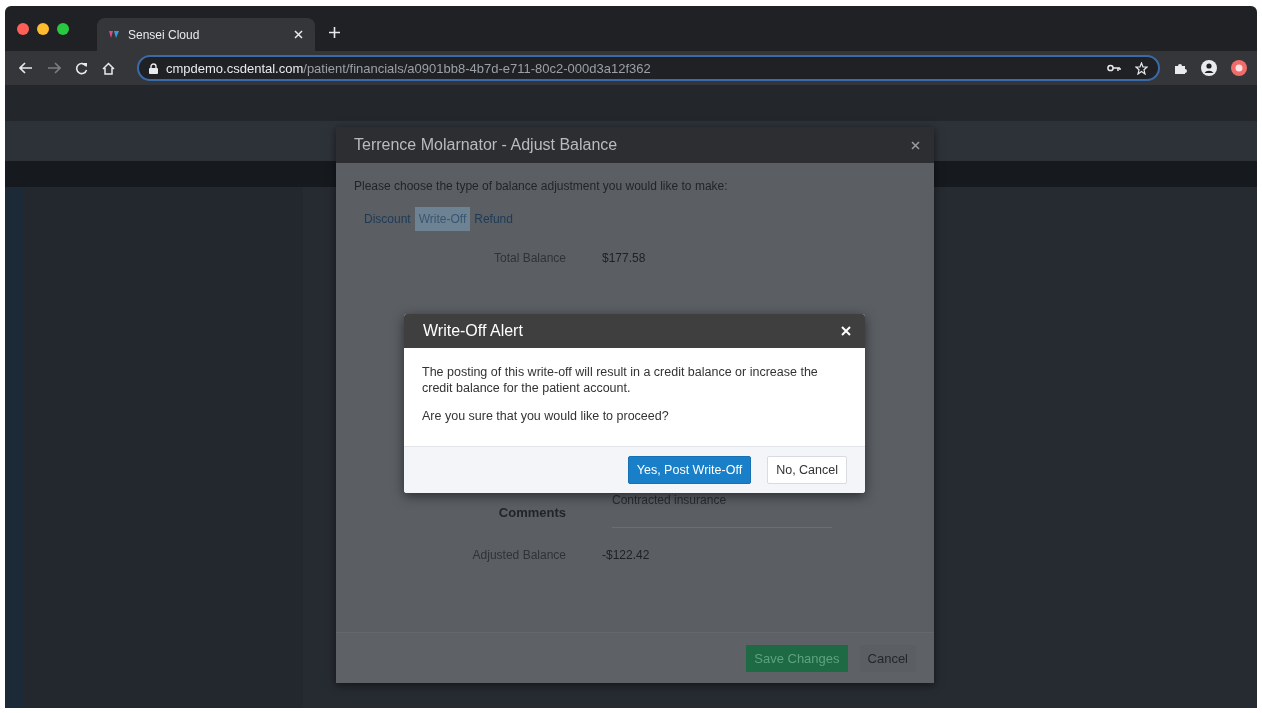  Describe the element at coordinates (81, 68) in the screenshot. I see `reload-icon` at that location.